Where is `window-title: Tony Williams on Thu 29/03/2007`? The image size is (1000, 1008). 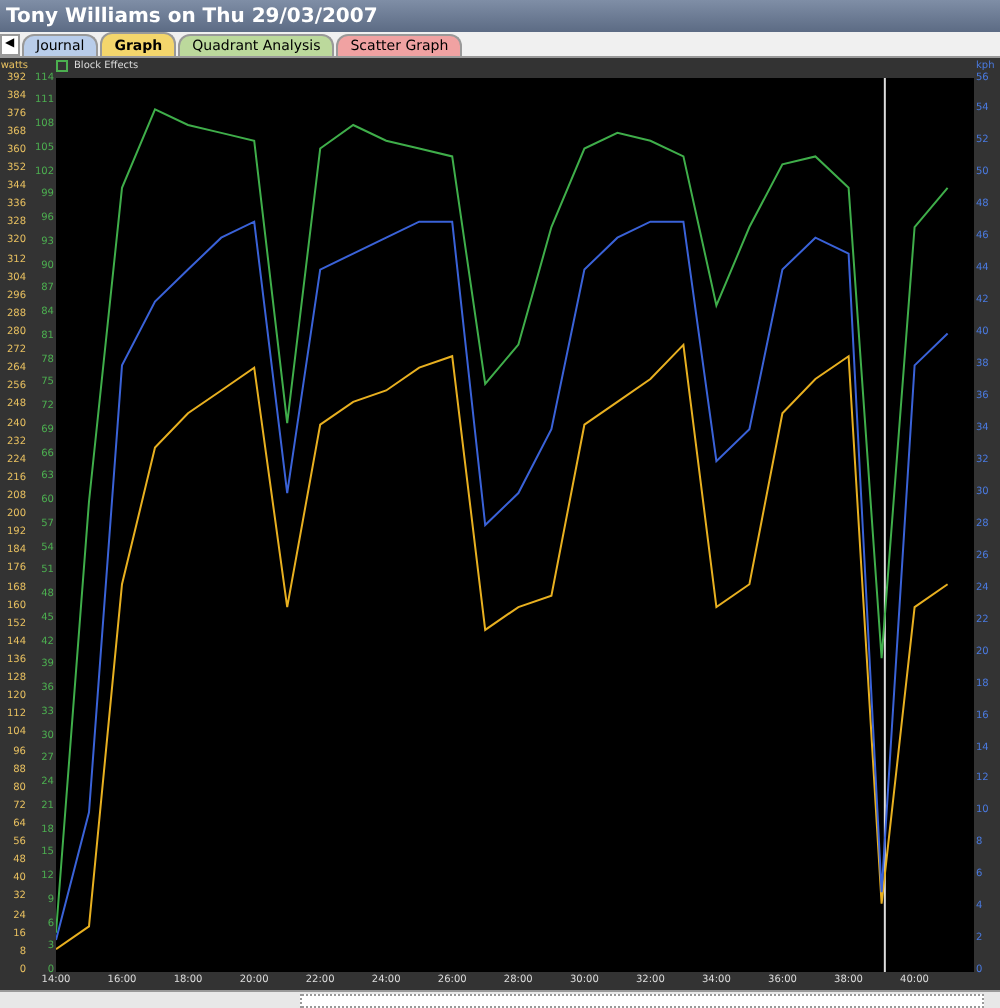 window-title: Tony Williams on Thu 29/03/2007 is located at coordinates (192, 16).